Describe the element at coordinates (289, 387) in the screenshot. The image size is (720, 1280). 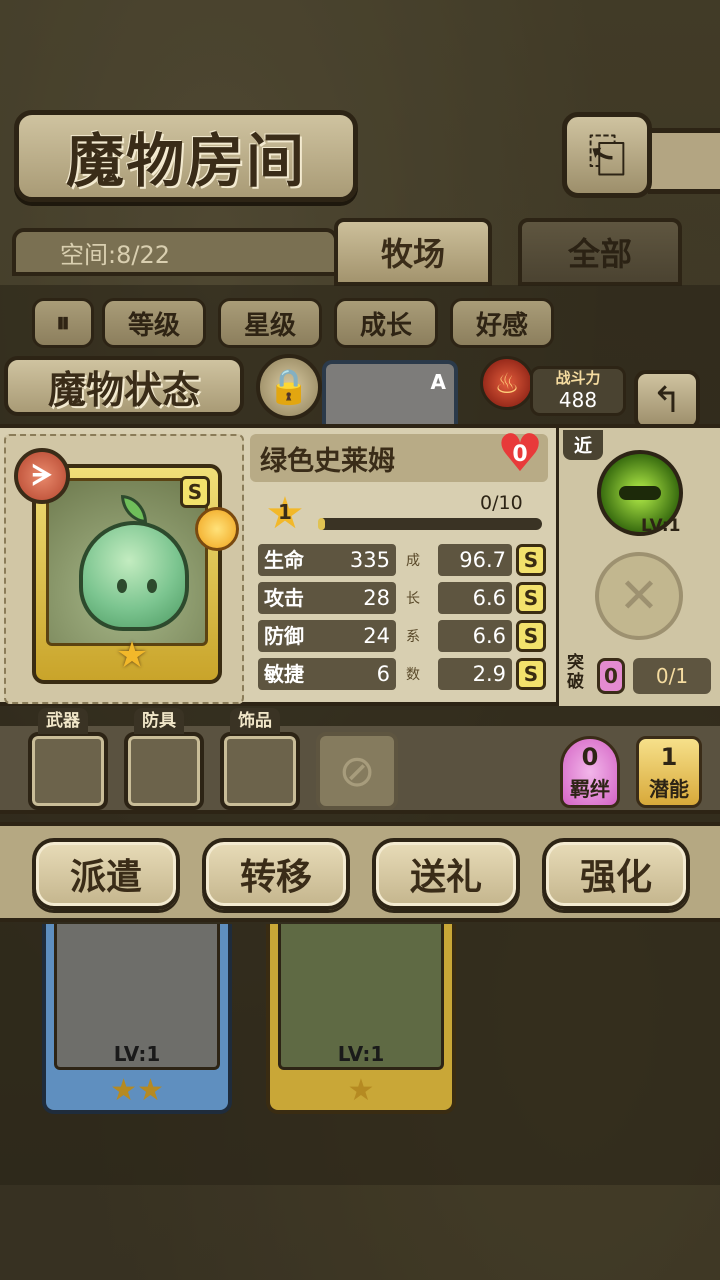
I see `lock-button: 🔒` at that location.